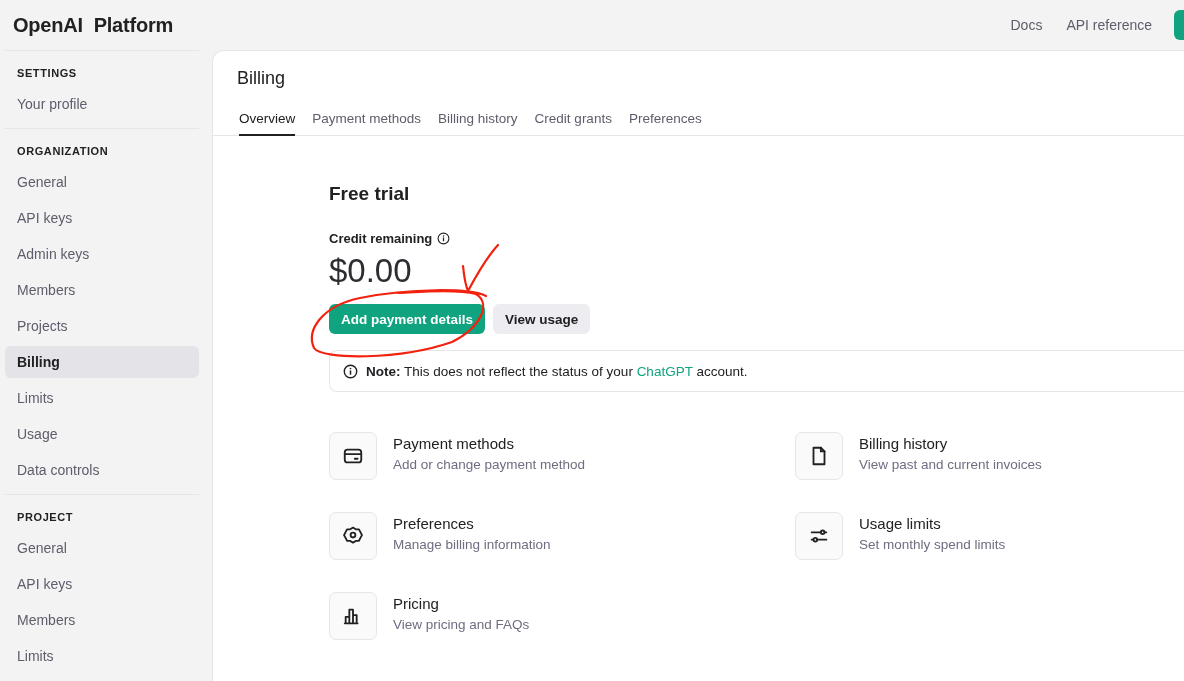  I want to click on header-link: Docs, so click(1026, 25).